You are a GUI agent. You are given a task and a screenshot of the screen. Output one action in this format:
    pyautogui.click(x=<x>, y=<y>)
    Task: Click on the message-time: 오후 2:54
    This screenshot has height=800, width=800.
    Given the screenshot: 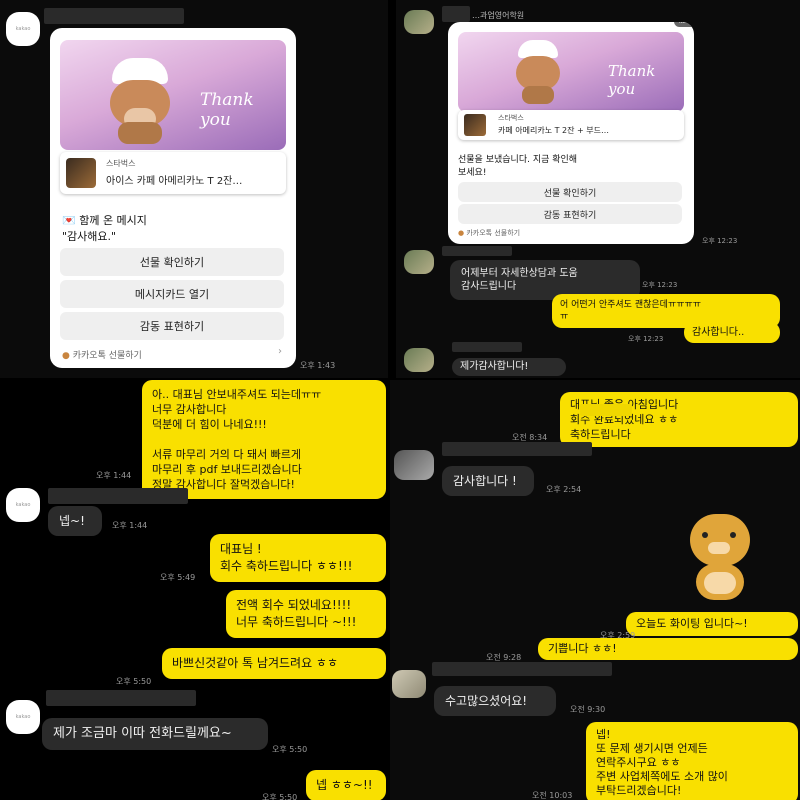 What is the action you would take?
    pyautogui.click(x=564, y=489)
    